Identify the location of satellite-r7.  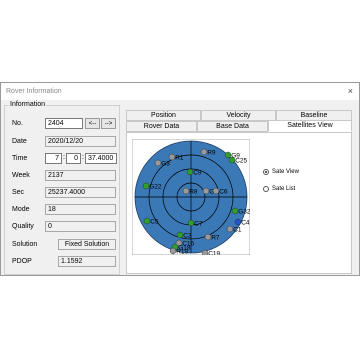
(208, 237).